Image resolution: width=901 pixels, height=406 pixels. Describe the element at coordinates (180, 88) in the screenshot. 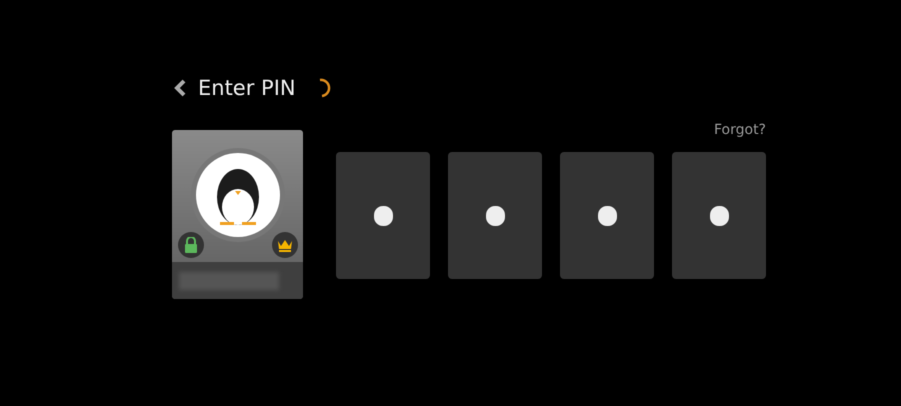

I see `back-button` at that location.